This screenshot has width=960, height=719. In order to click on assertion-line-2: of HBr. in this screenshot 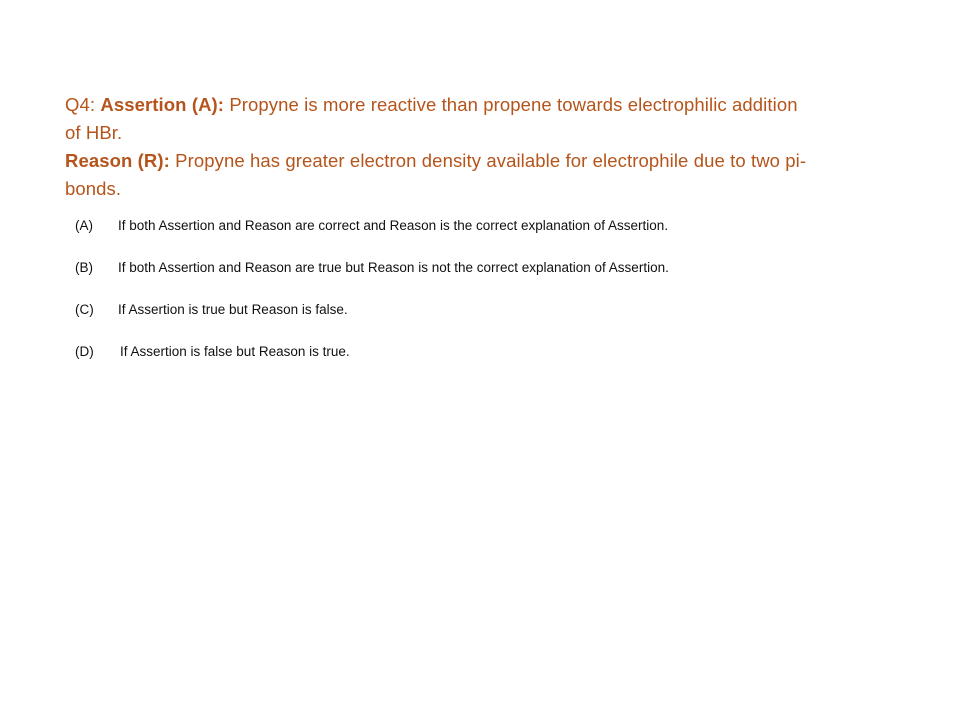, I will do `click(94, 132)`.